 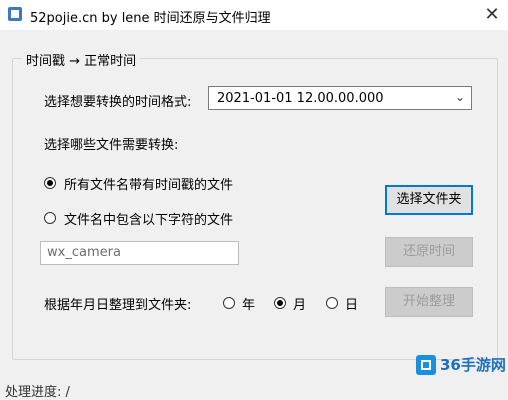 What do you see at coordinates (229, 303) in the screenshot?
I see `radio-year` at bounding box center [229, 303].